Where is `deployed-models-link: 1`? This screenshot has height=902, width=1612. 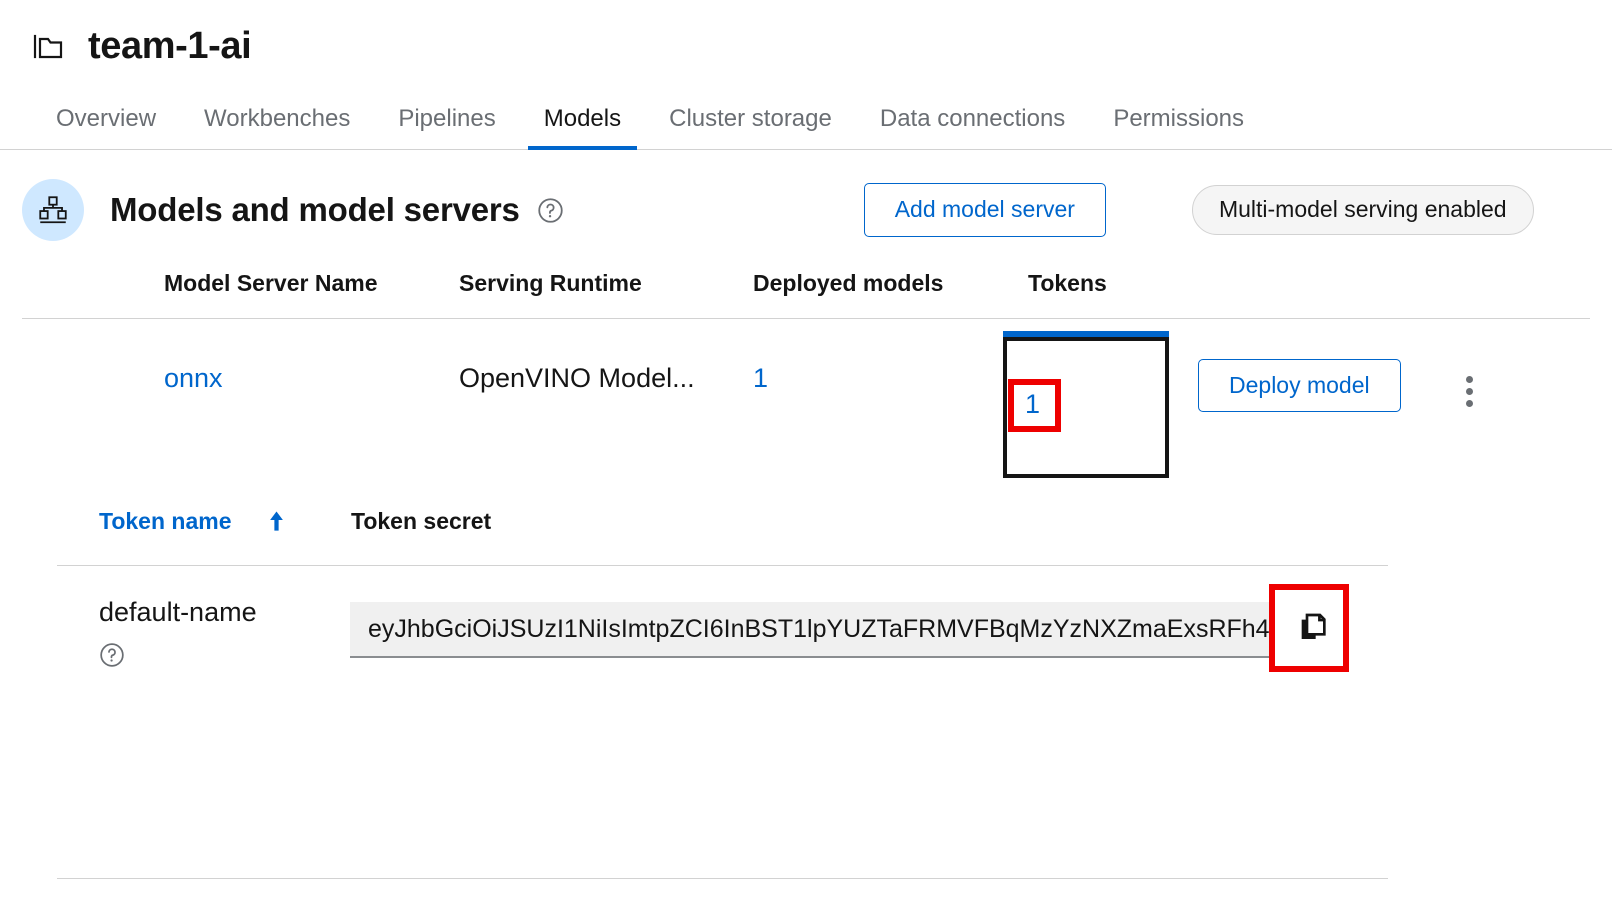 deployed-models-link: 1 is located at coordinates (760, 378).